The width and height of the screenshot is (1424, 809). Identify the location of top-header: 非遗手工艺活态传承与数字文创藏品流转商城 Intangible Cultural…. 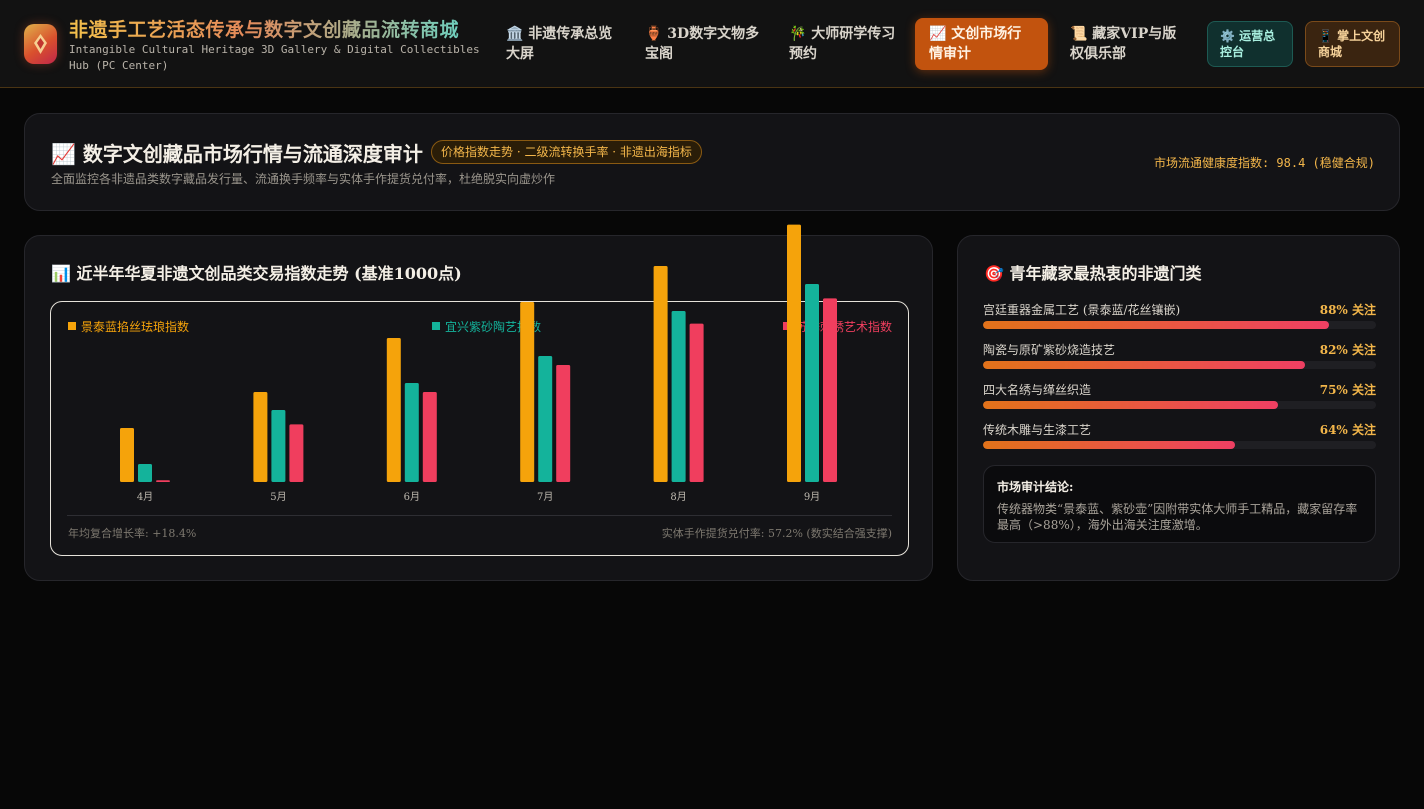
(712, 44).